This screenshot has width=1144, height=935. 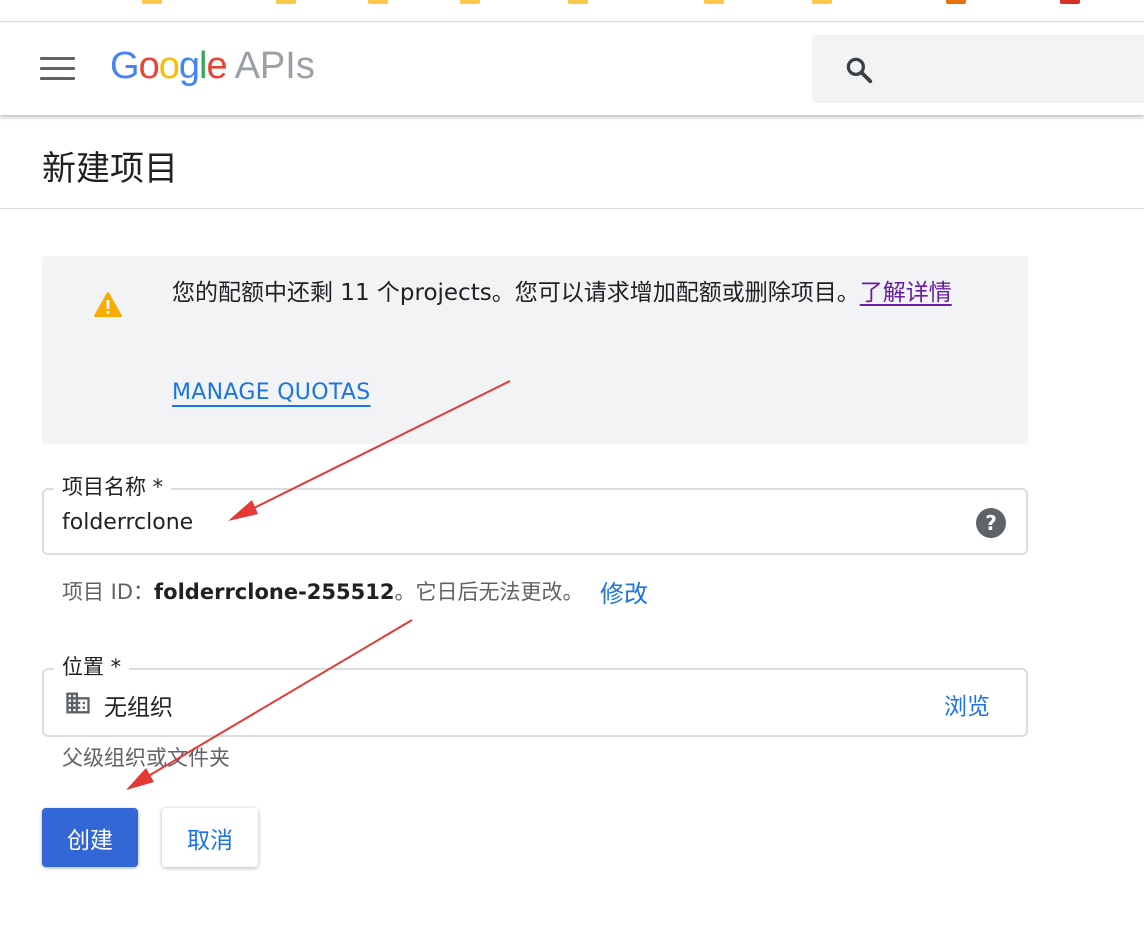 I want to click on project-name-label: 项目名称 *, so click(x=113, y=487).